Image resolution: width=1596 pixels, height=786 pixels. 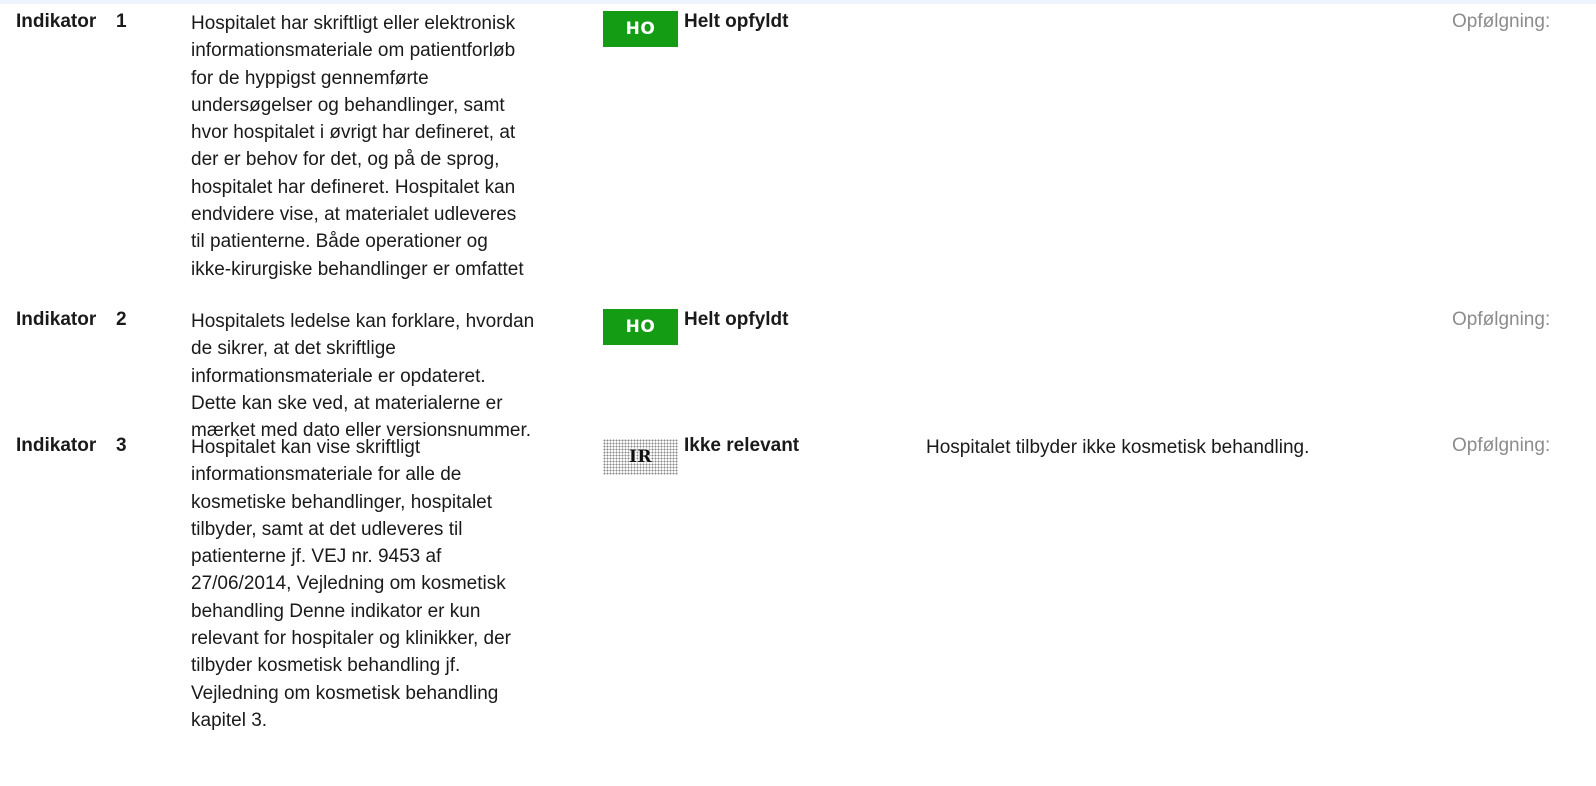 I want to click on not-relevant-badge-icon: IR, so click(x=640, y=457).